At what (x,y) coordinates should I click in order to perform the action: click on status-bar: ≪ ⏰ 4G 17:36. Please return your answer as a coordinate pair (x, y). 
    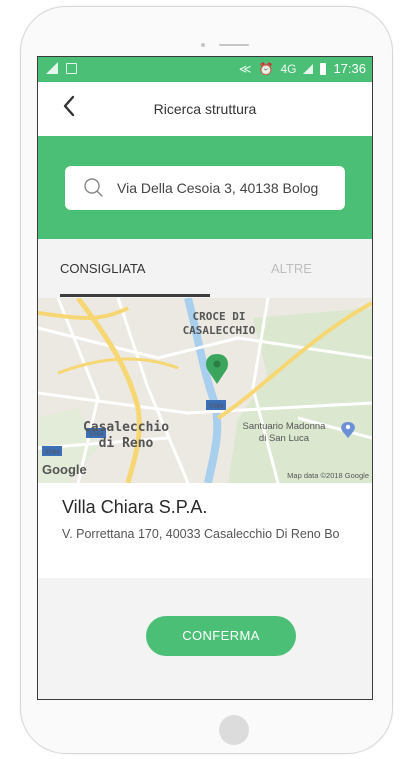
    Looking at the image, I should click on (205, 69).